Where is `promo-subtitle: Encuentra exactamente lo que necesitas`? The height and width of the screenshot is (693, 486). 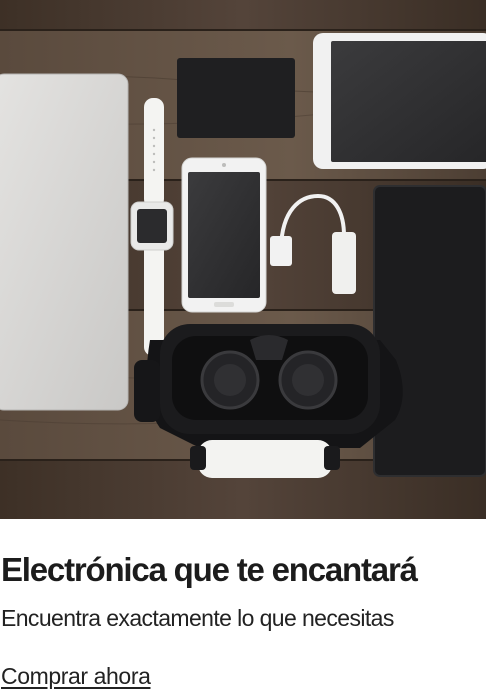
promo-subtitle: Encuentra exactamente lo que necesitas is located at coordinates (197, 618).